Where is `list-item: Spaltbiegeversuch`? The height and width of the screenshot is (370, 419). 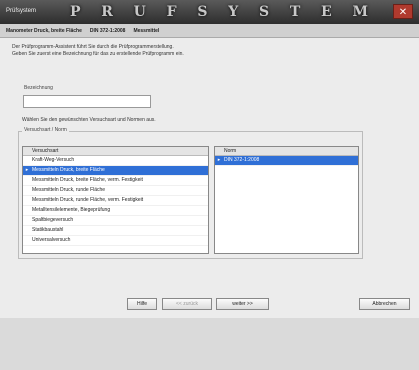 list-item: Spaltbiegeversuch is located at coordinates (115, 221).